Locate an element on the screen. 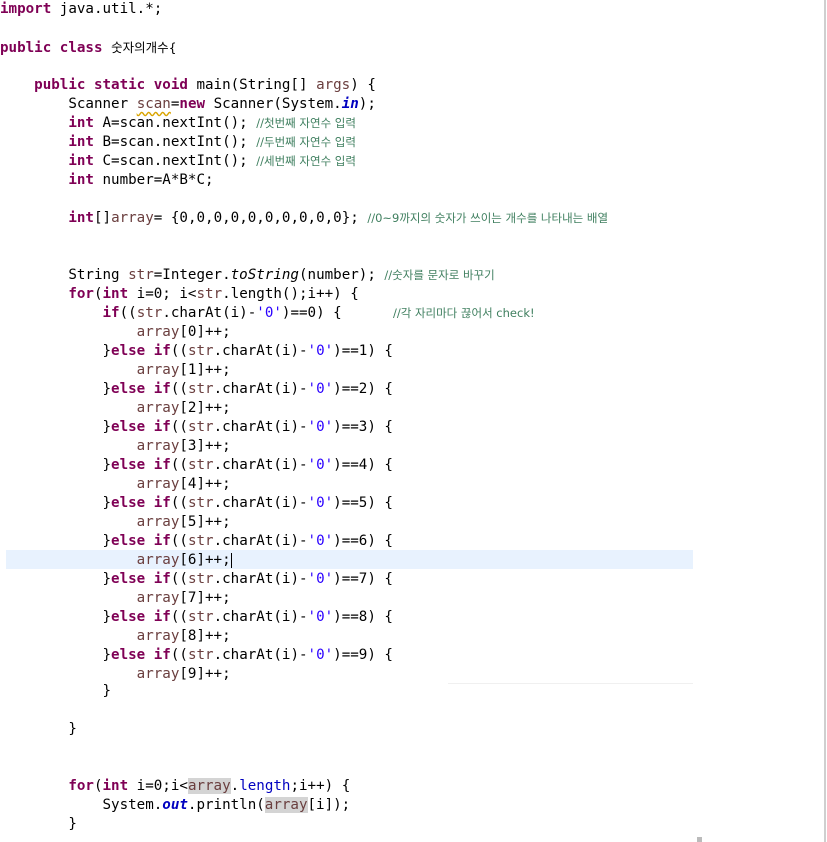 The height and width of the screenshot is (842, 827). code-line-inc: array[8]++; is located at coordinates (183, 636).